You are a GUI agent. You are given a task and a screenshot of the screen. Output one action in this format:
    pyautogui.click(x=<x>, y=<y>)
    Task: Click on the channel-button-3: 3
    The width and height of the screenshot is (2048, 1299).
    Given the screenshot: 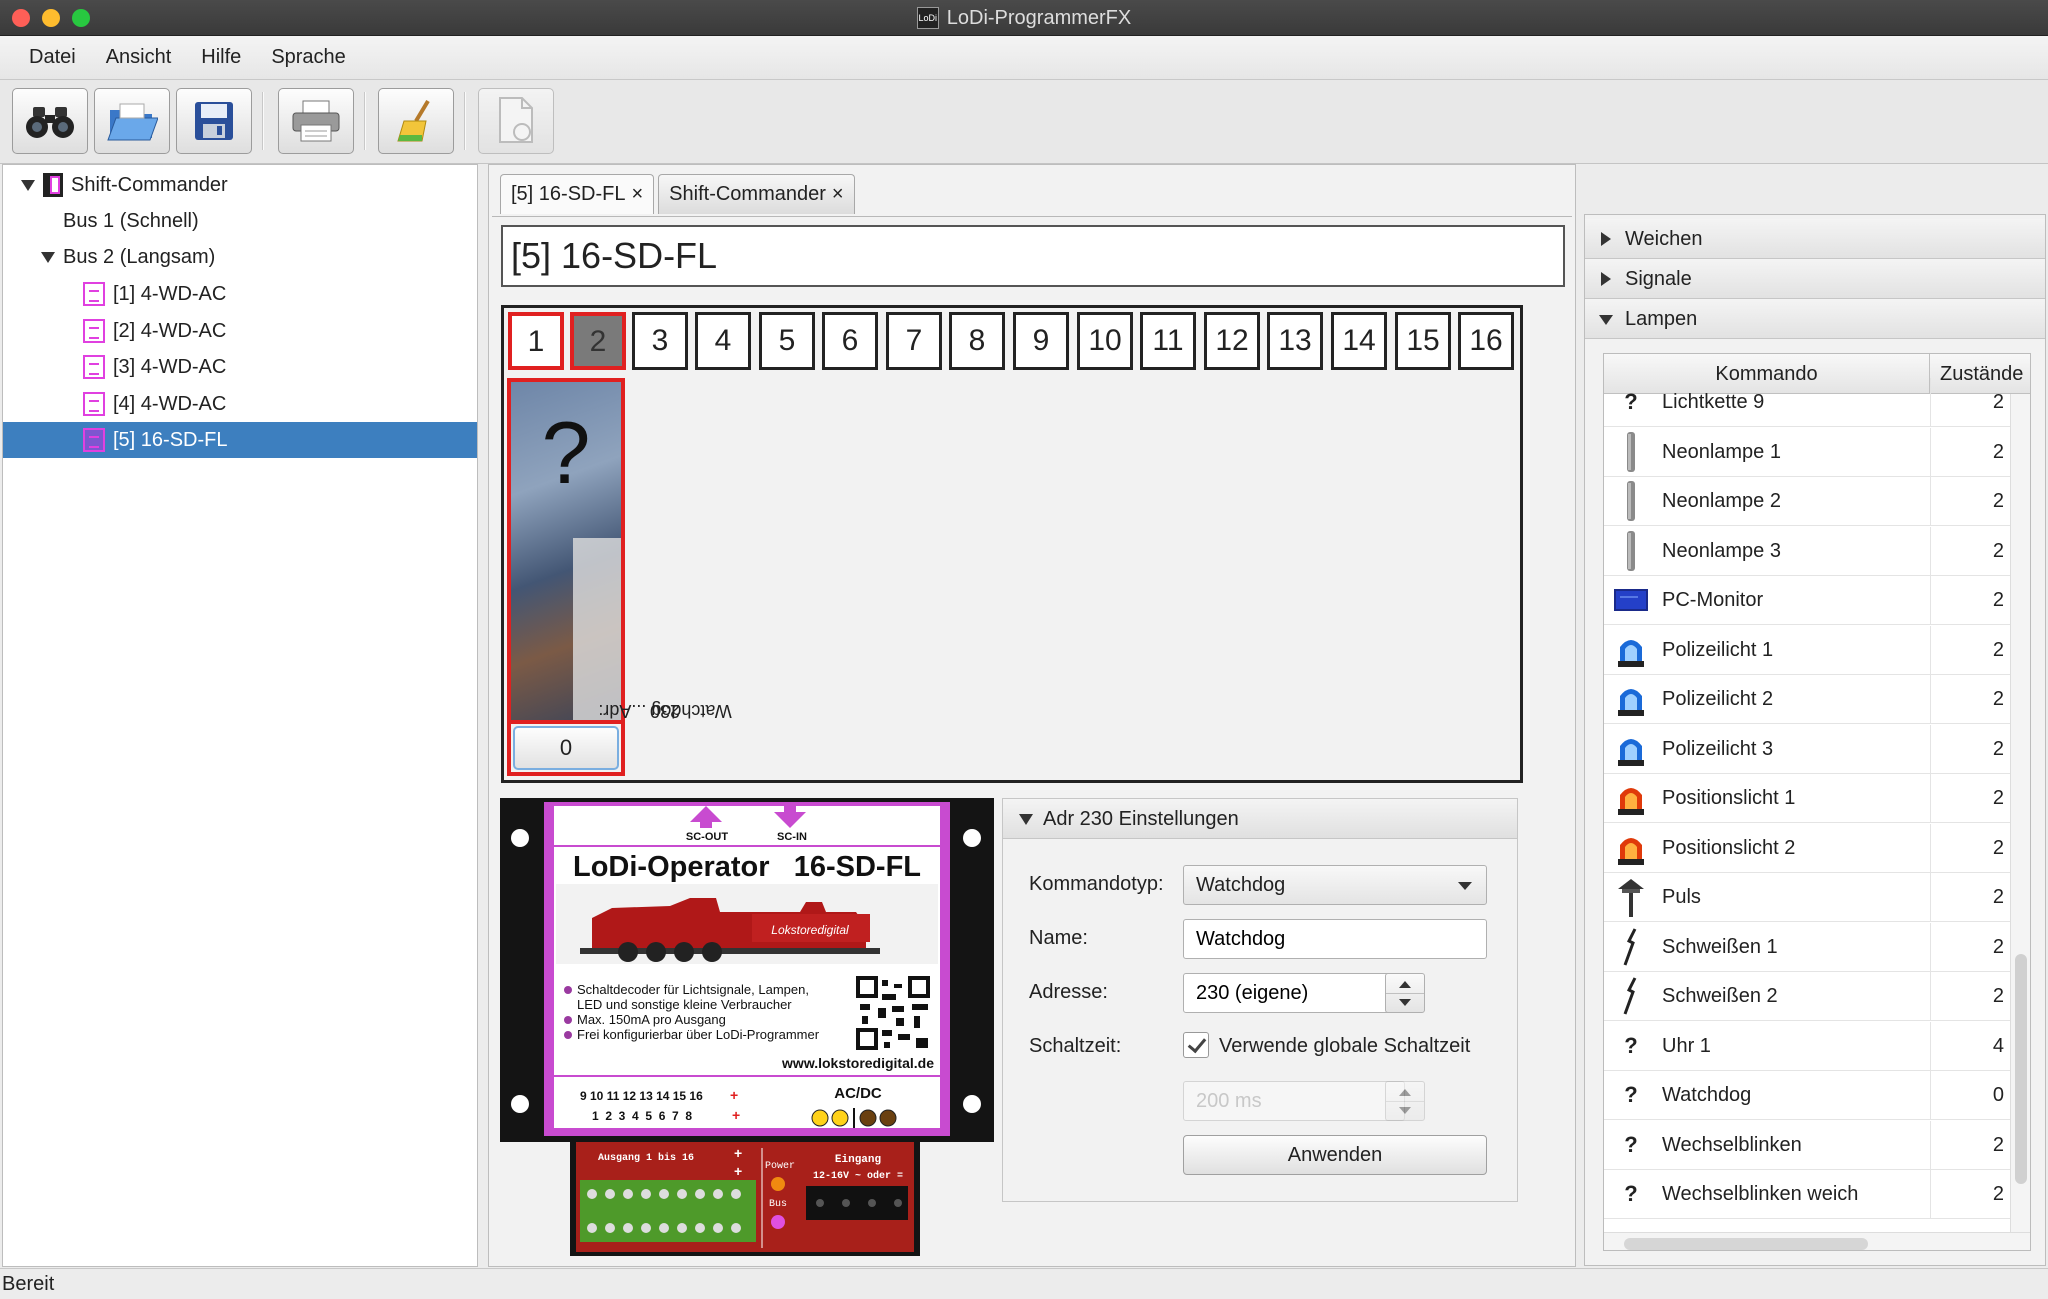 What is the action you would take?
    pyautogui.click(x=660, y=341)
    